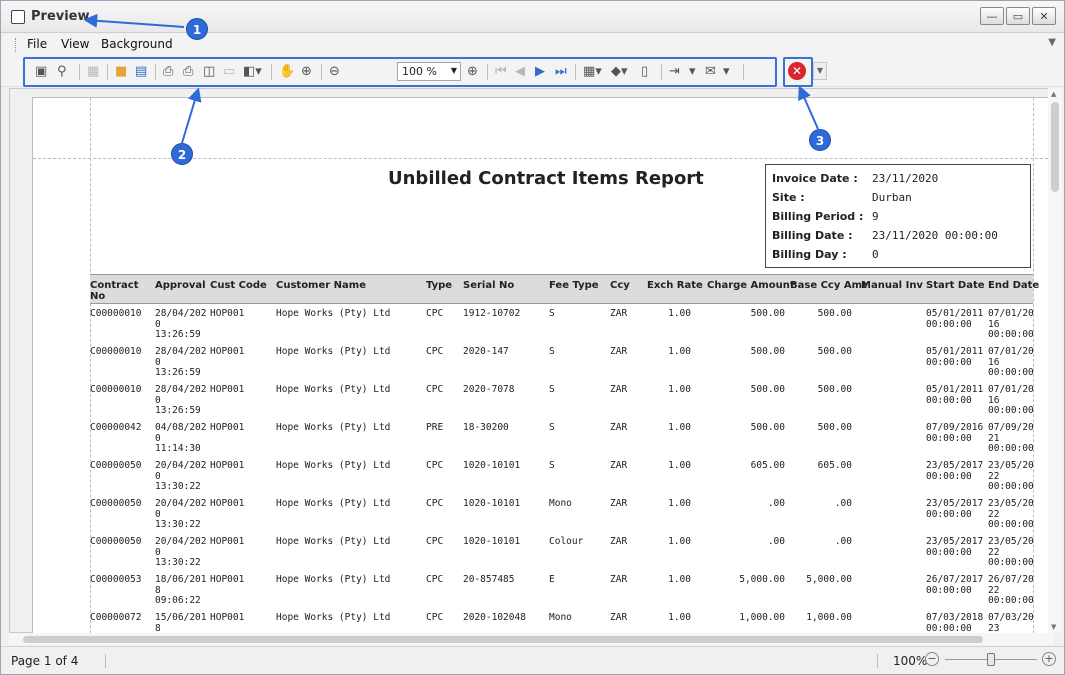 This screenshot has width=1065, height=675. I want to click on column-header: Exch Rate, so click(675, 285).